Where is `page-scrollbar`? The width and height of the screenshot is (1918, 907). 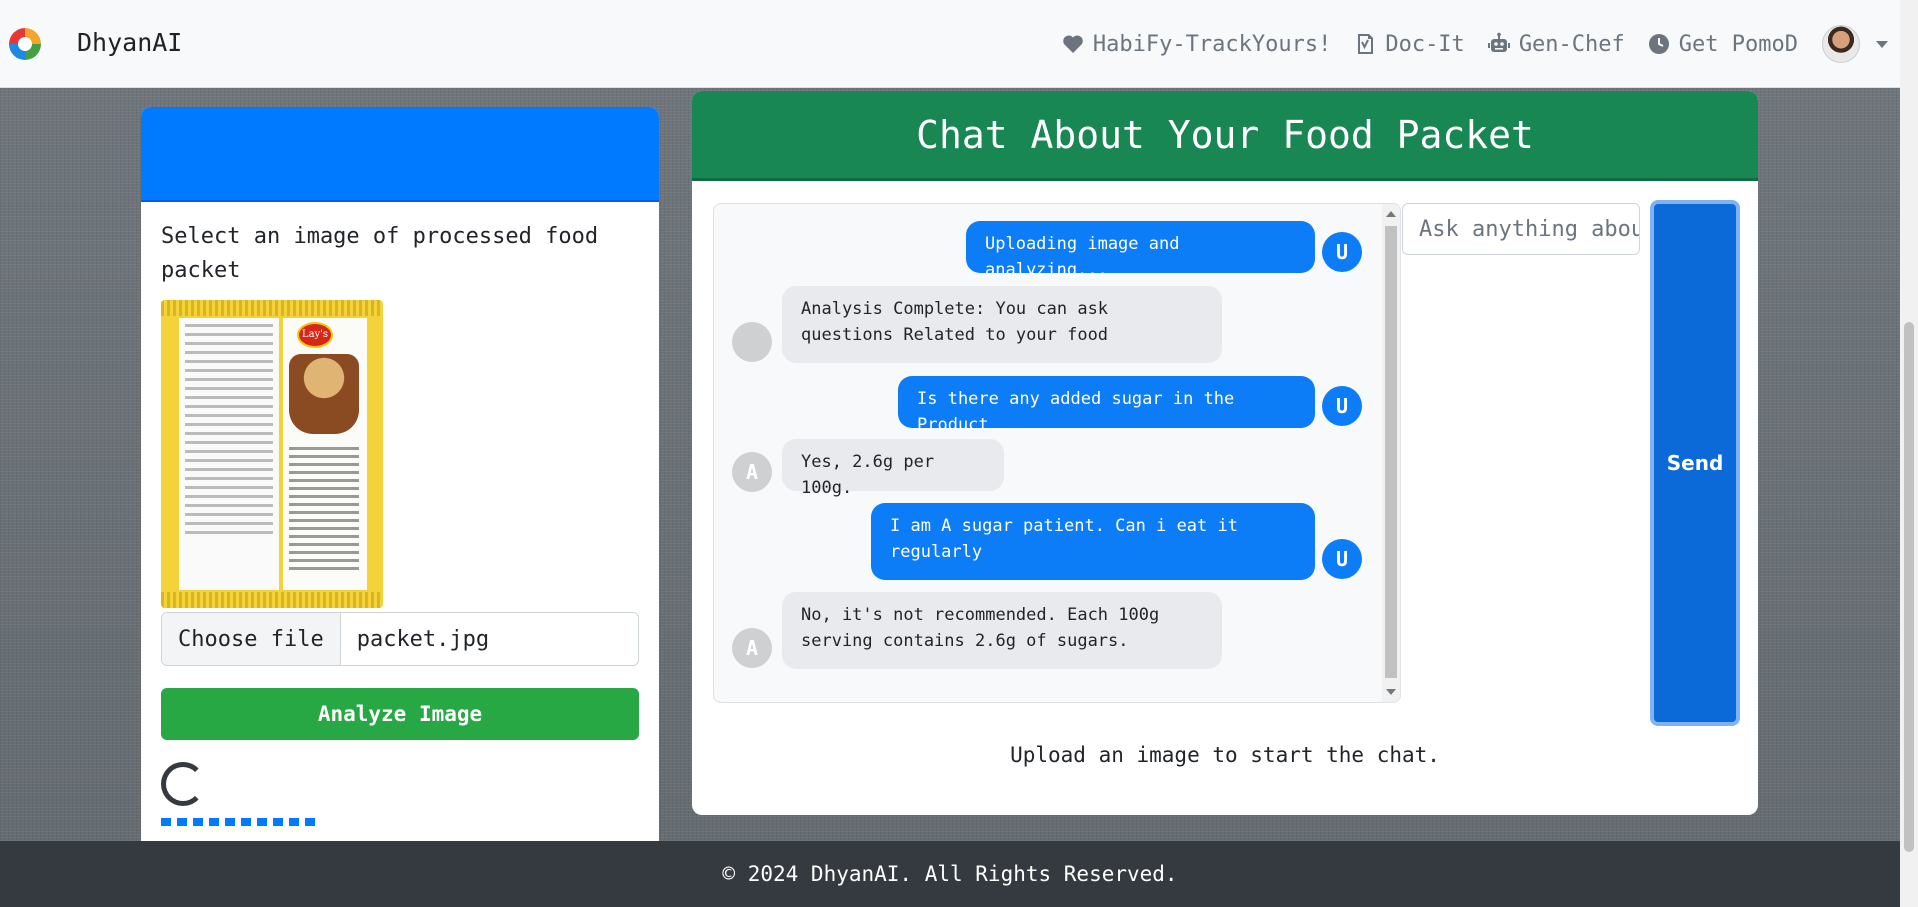 page-scrollbar is located at coordinates (1909, 453).